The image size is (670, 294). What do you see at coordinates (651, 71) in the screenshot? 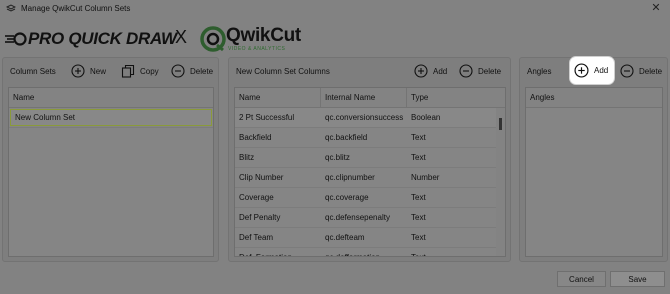
I see `delete-angle-label: Delete` at bounding box center [651, 71].